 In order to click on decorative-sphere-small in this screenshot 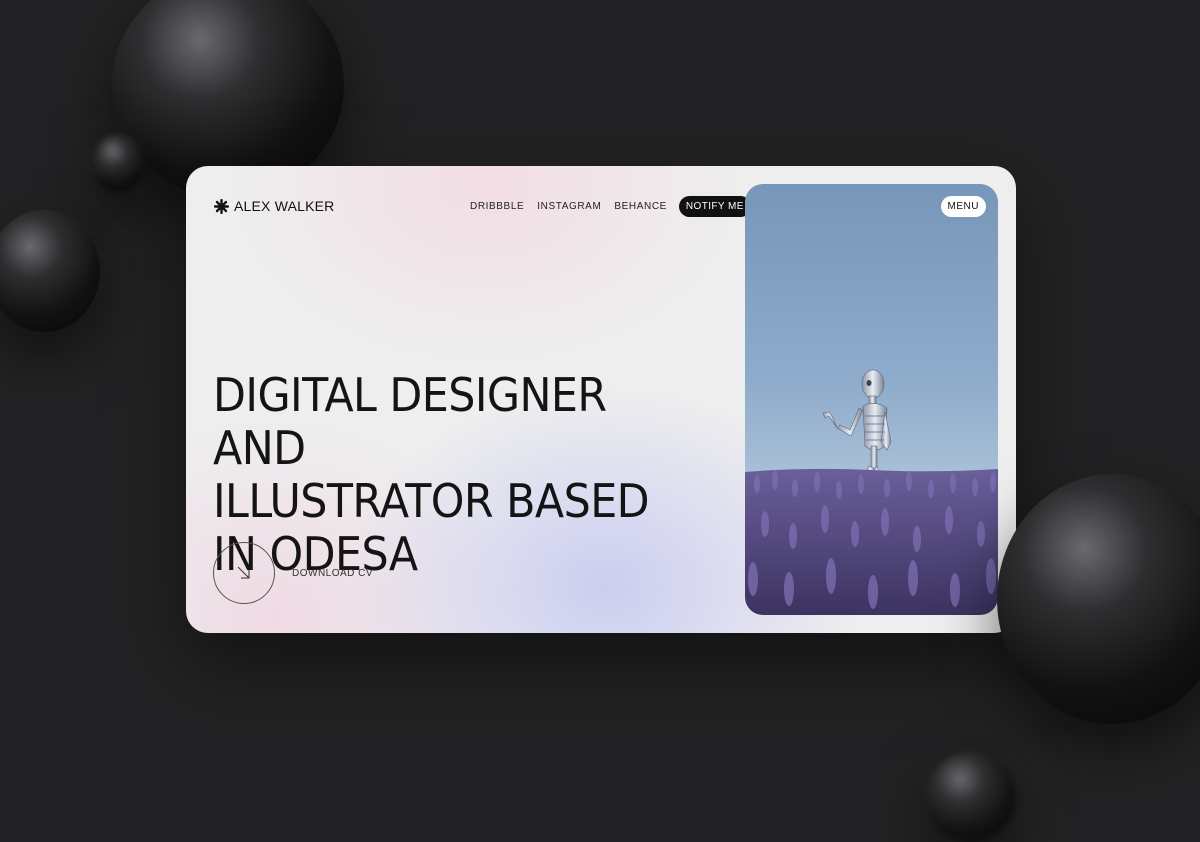, I will do `click(119, 163)`.